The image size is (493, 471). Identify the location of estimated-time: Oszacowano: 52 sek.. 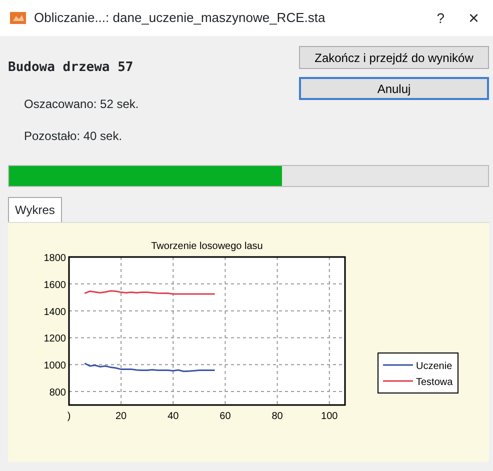
(81, 104).